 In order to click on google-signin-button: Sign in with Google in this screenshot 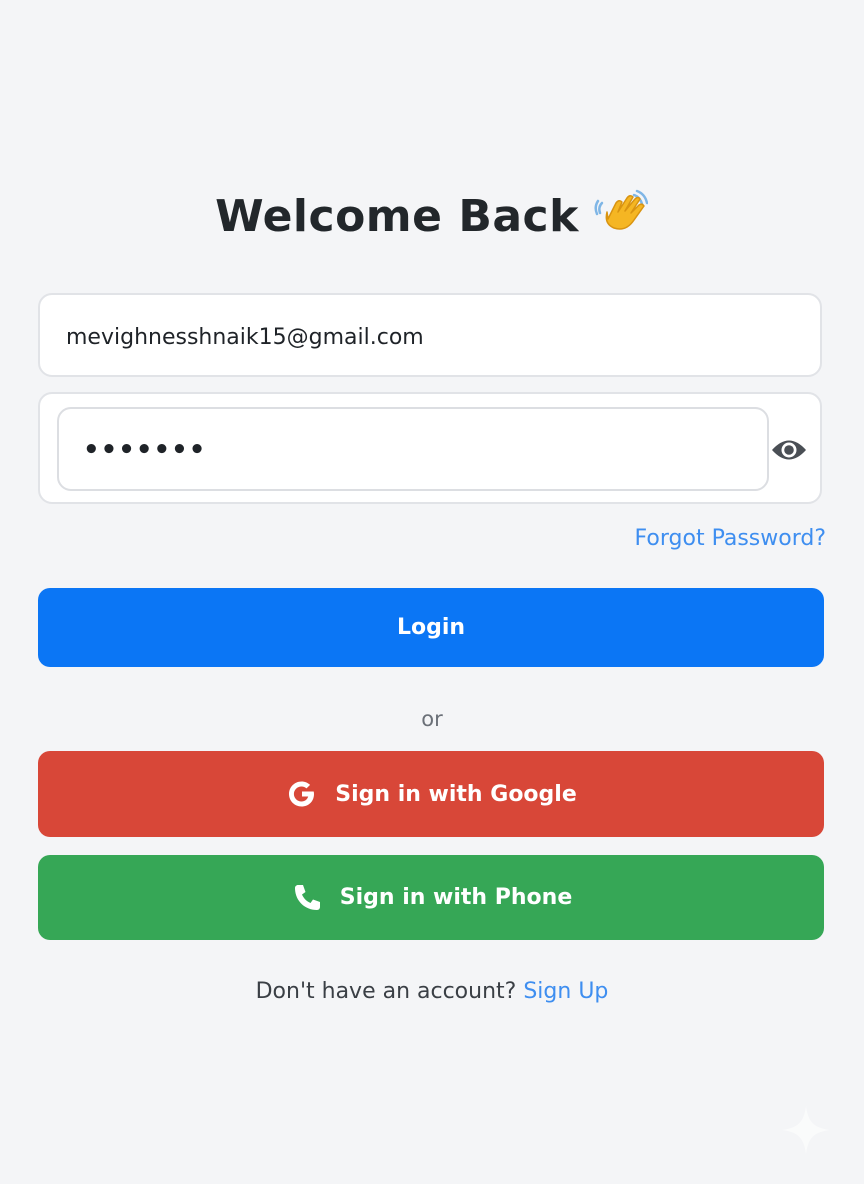, I will do `click(431, 794)`.